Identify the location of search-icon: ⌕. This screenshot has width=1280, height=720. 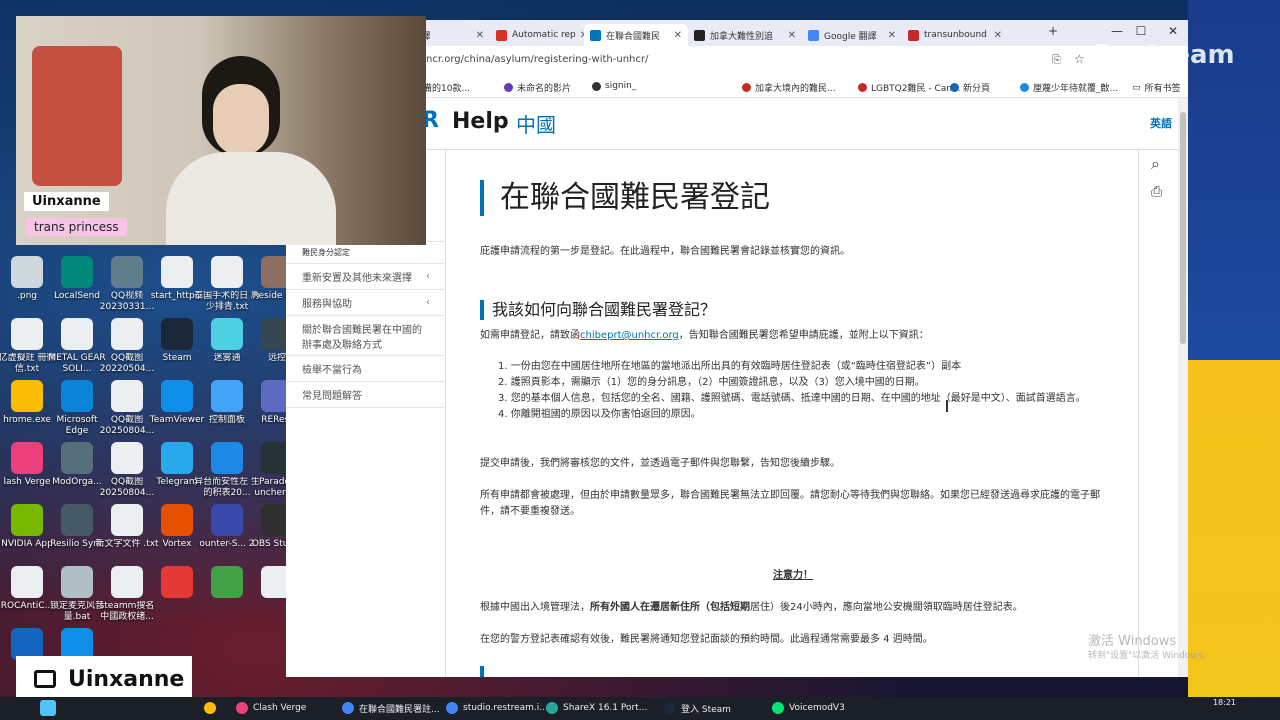
(1155, 164).